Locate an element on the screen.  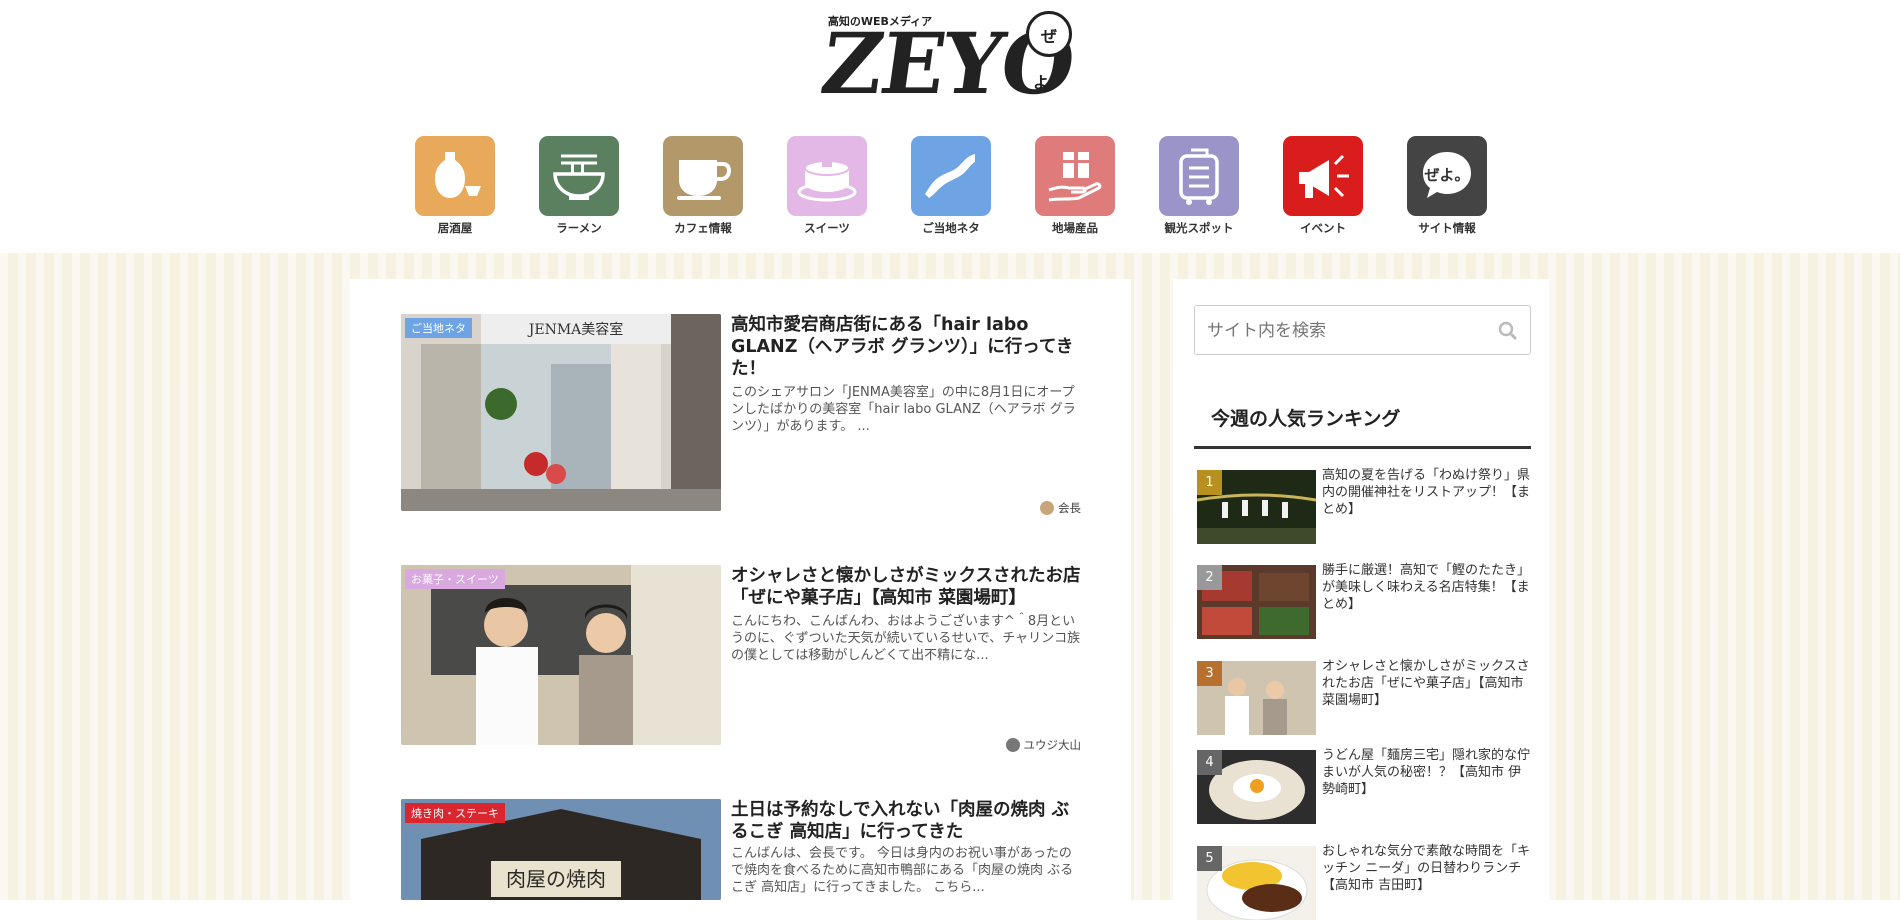
article-thumbnail: 肉屋の焼肉 焼き肉・ステーキ is located at coordinates (561, 849).